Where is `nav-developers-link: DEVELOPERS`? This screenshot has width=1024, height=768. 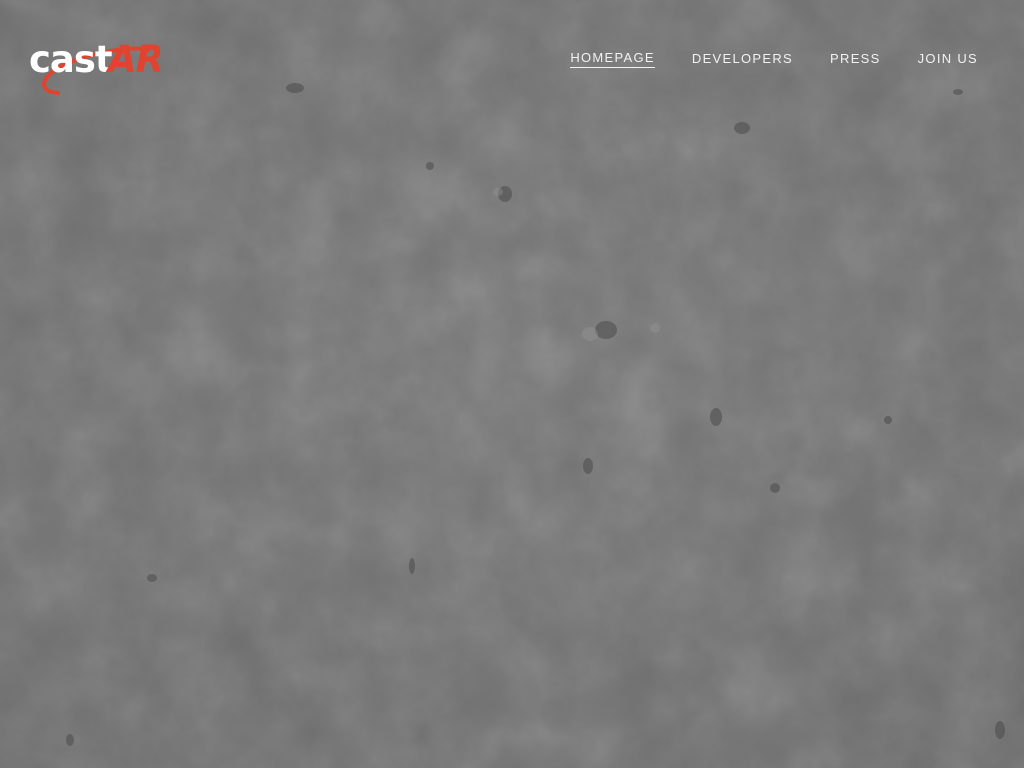 nav-developers-link: DEVELOPERS is located at coordinates (742, 59).